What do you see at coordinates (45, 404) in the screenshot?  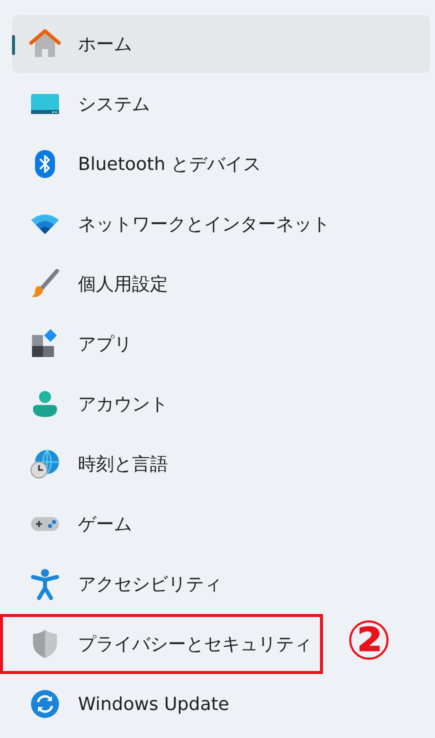 I see `person-icon` at bounding box center [45, 404].